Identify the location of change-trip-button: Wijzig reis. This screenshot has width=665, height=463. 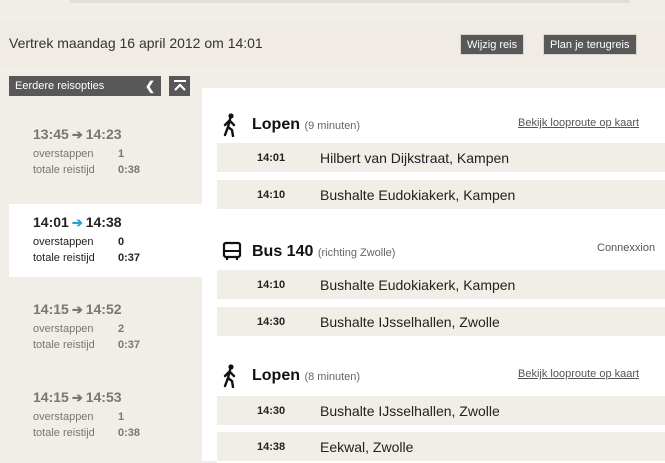
(492, 44).